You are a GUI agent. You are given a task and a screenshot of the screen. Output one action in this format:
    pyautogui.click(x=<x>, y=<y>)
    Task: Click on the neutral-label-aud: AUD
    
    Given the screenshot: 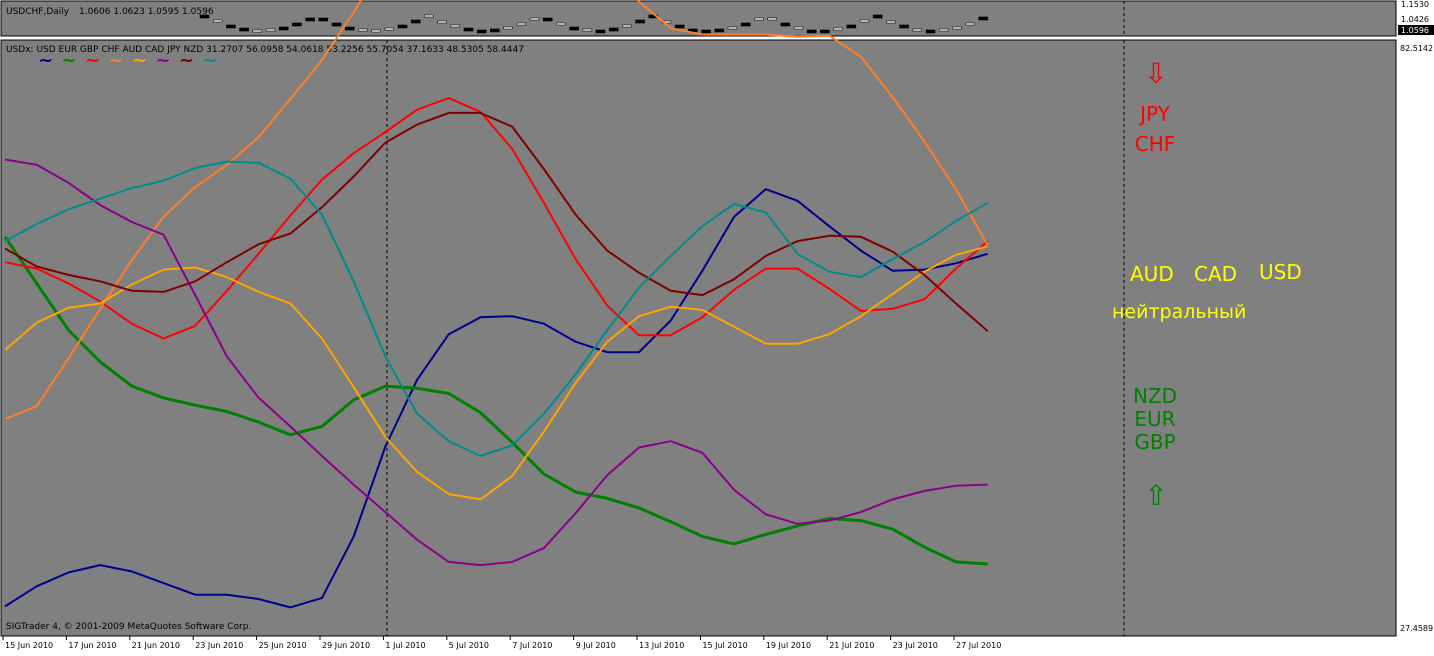 What is the action you would take?
    pyautogui.click(x=1152, y=274)
    